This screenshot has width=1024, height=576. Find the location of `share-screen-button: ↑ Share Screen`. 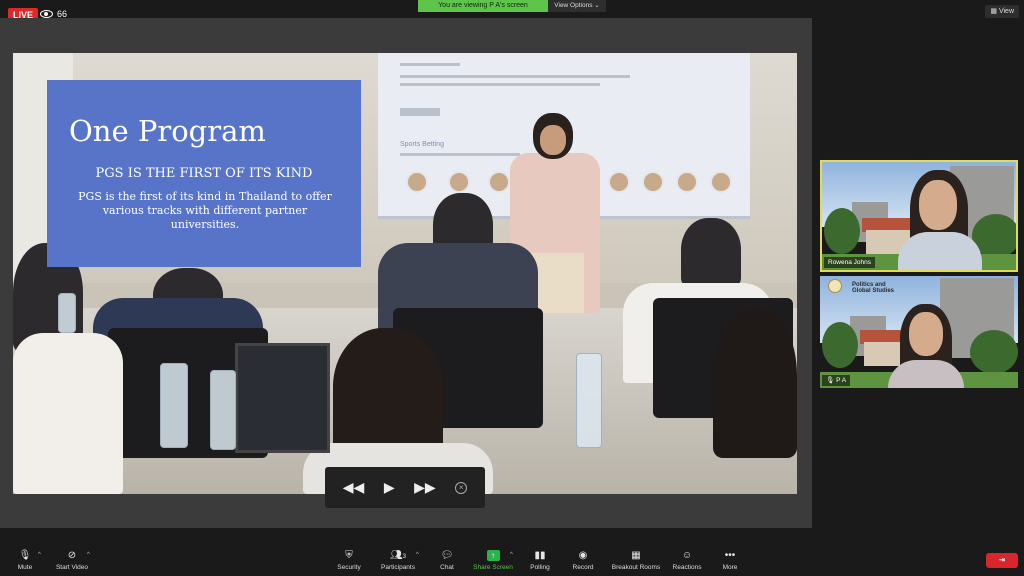

share-screen-button: ↑ Share Screen is located at coordinates (493, 560).